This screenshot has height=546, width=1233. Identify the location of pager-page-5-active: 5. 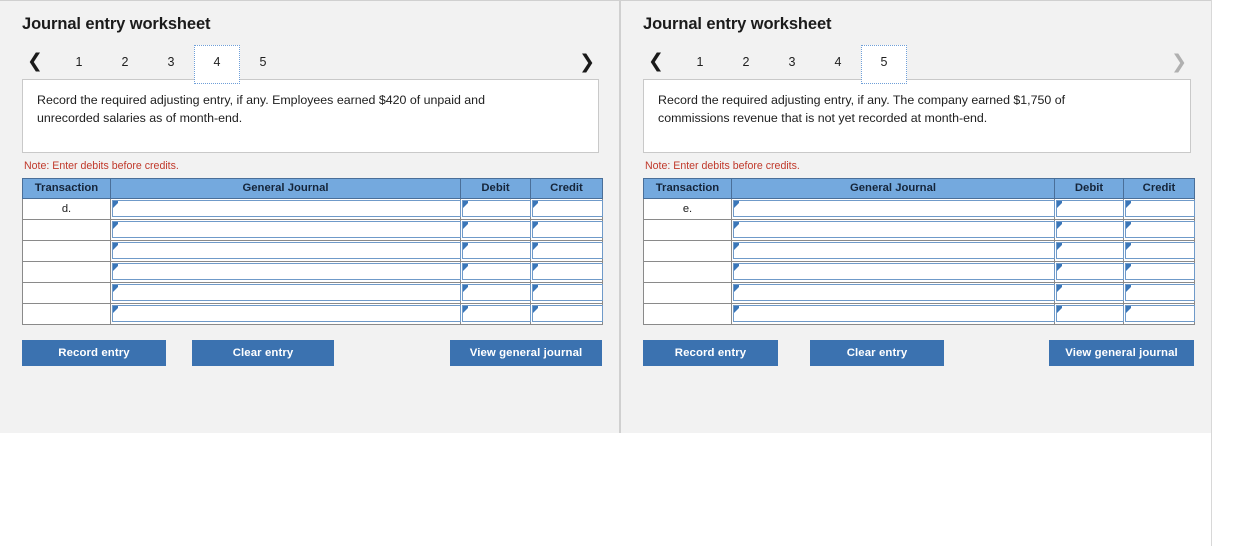
(884, 64).